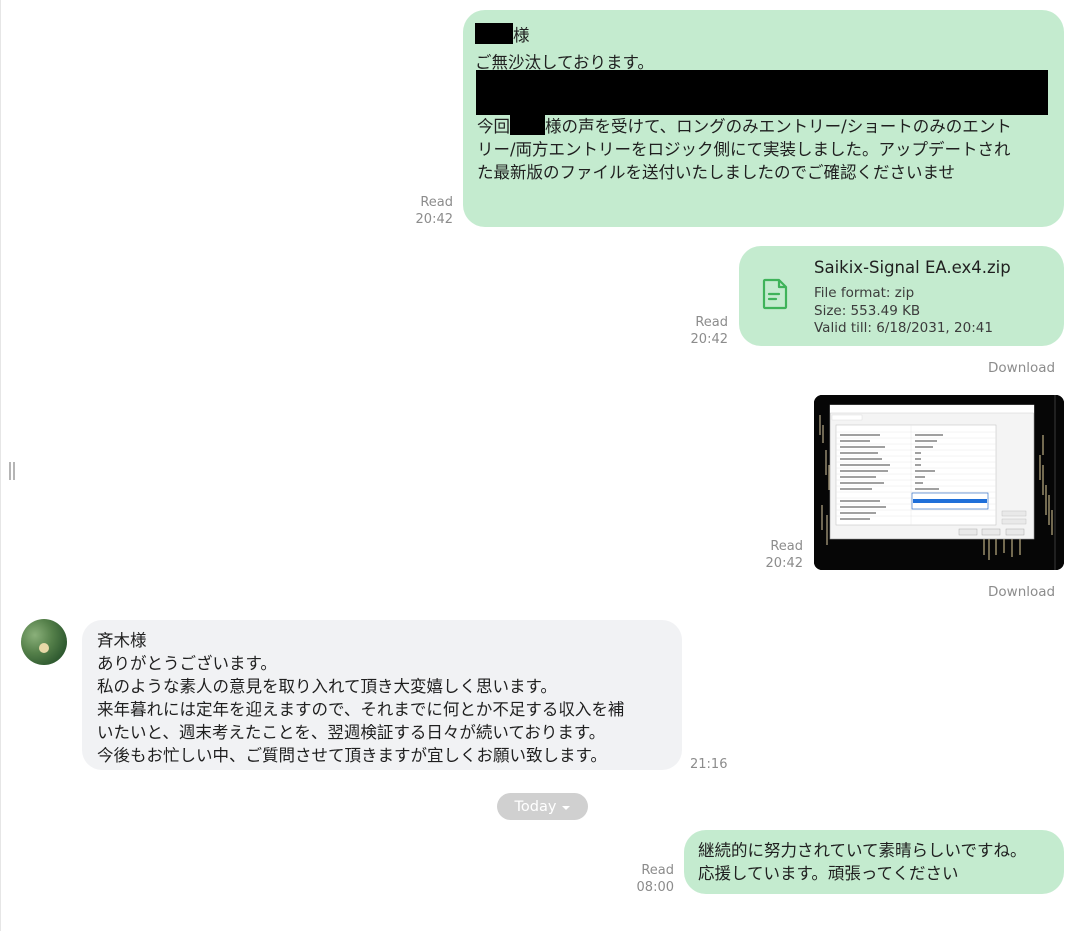 This screenshot has height=931, width=1080. What do you see at coordinates (709, 764) in the screenshot?
I see `message-time: 21:16` at bounding box center [709, 764].